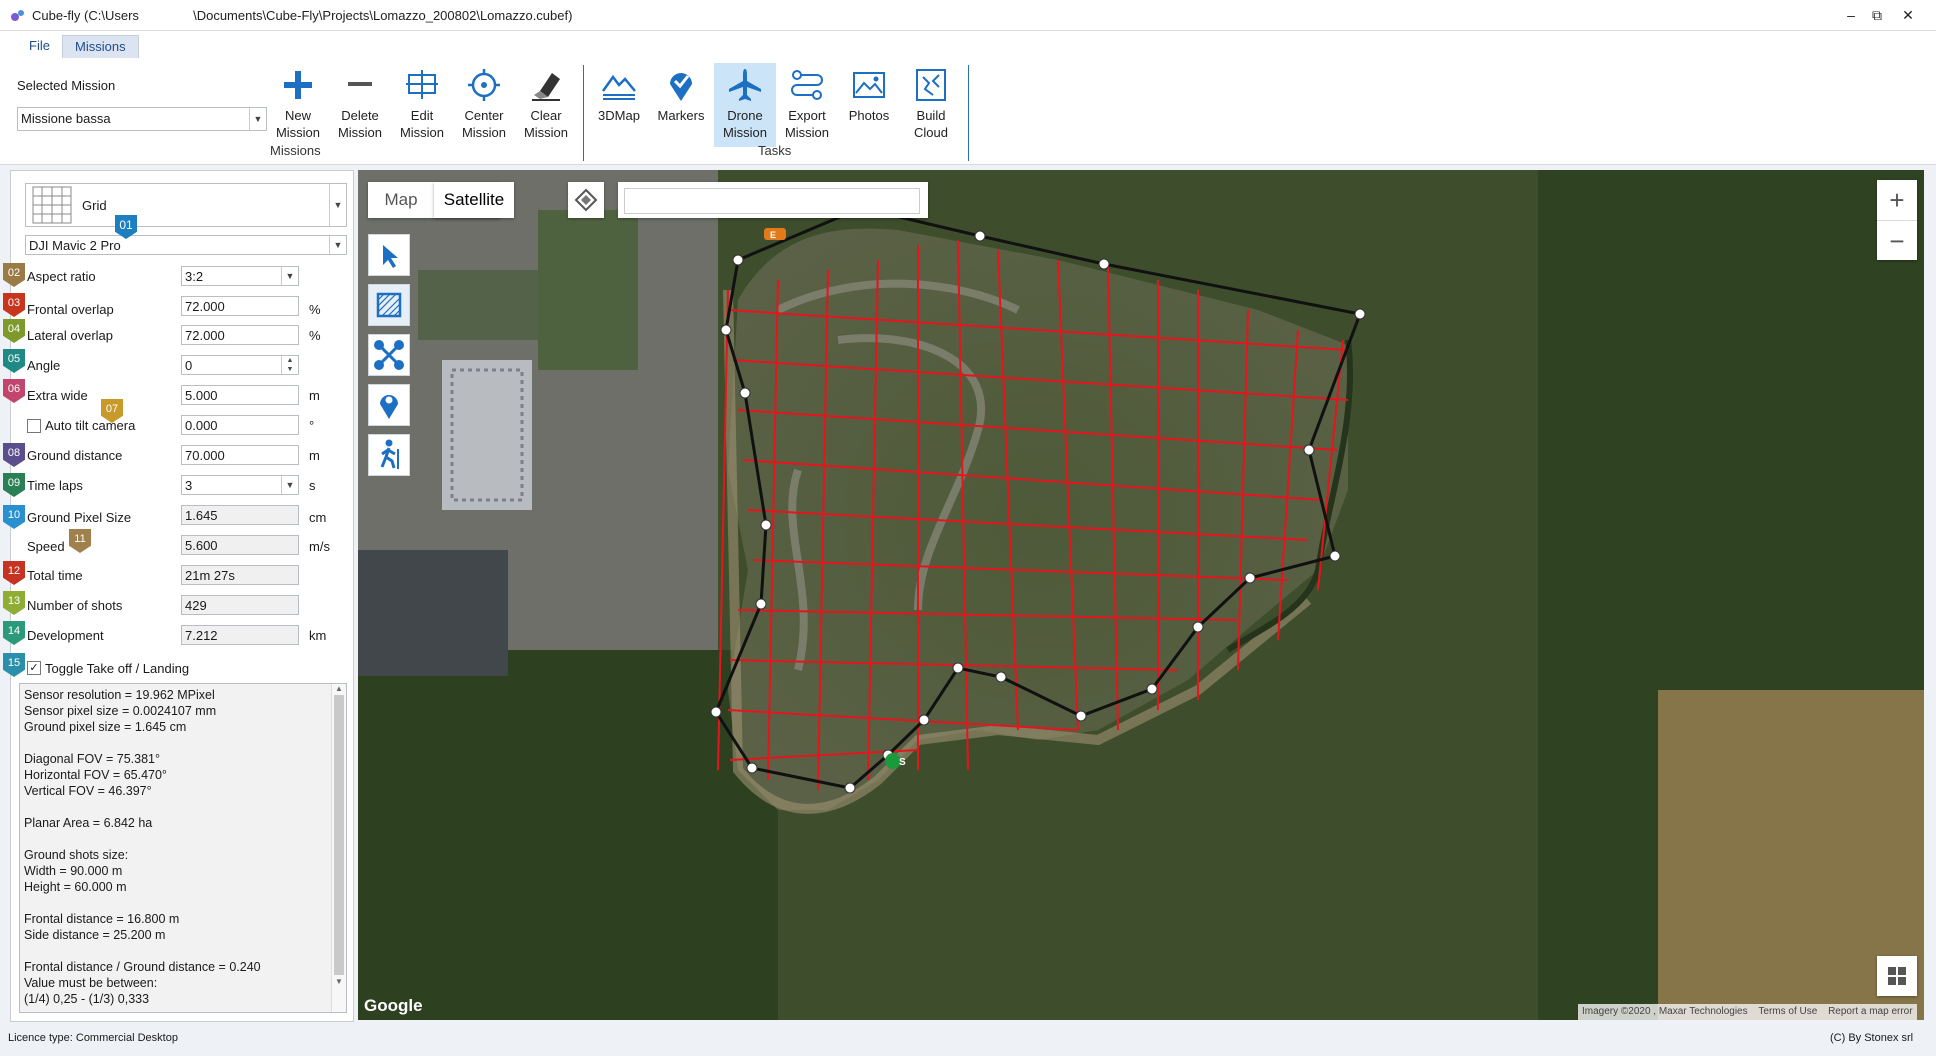 This screenshot has width=1936, height=1056. Describe the element at coordinates (14, 455) in the screenshot. I see `badge-08: 08` at that location.